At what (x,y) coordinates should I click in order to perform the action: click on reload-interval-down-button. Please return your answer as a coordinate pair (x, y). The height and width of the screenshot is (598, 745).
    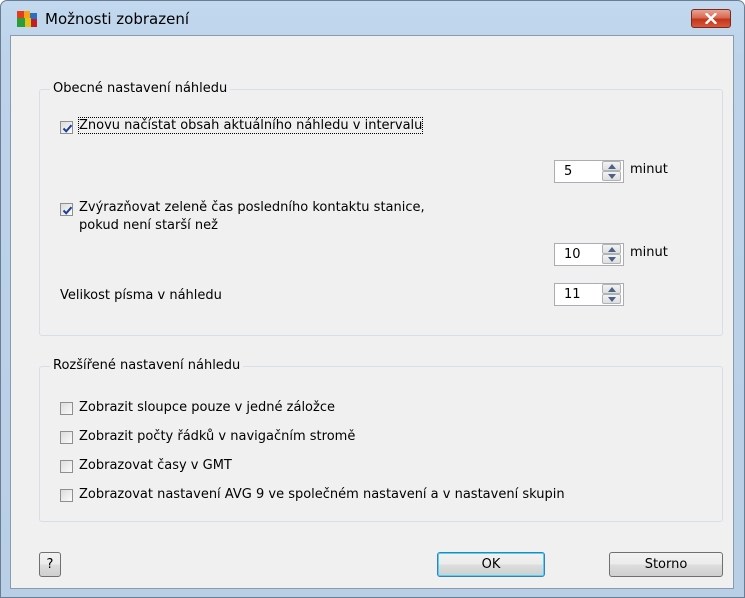
    Looking at the image, I should click on (611, 176).